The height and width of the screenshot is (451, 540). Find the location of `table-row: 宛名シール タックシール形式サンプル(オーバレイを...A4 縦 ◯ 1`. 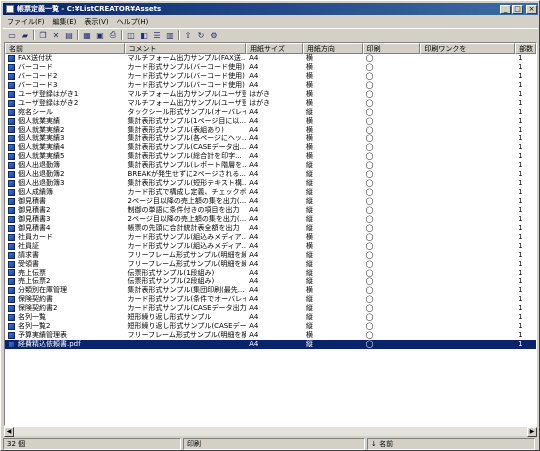

table-row: 宛名シール タックシール形式サンプル(オーバレイを...A4 縦 ◯ 1 is located at coordinates (270, 112).